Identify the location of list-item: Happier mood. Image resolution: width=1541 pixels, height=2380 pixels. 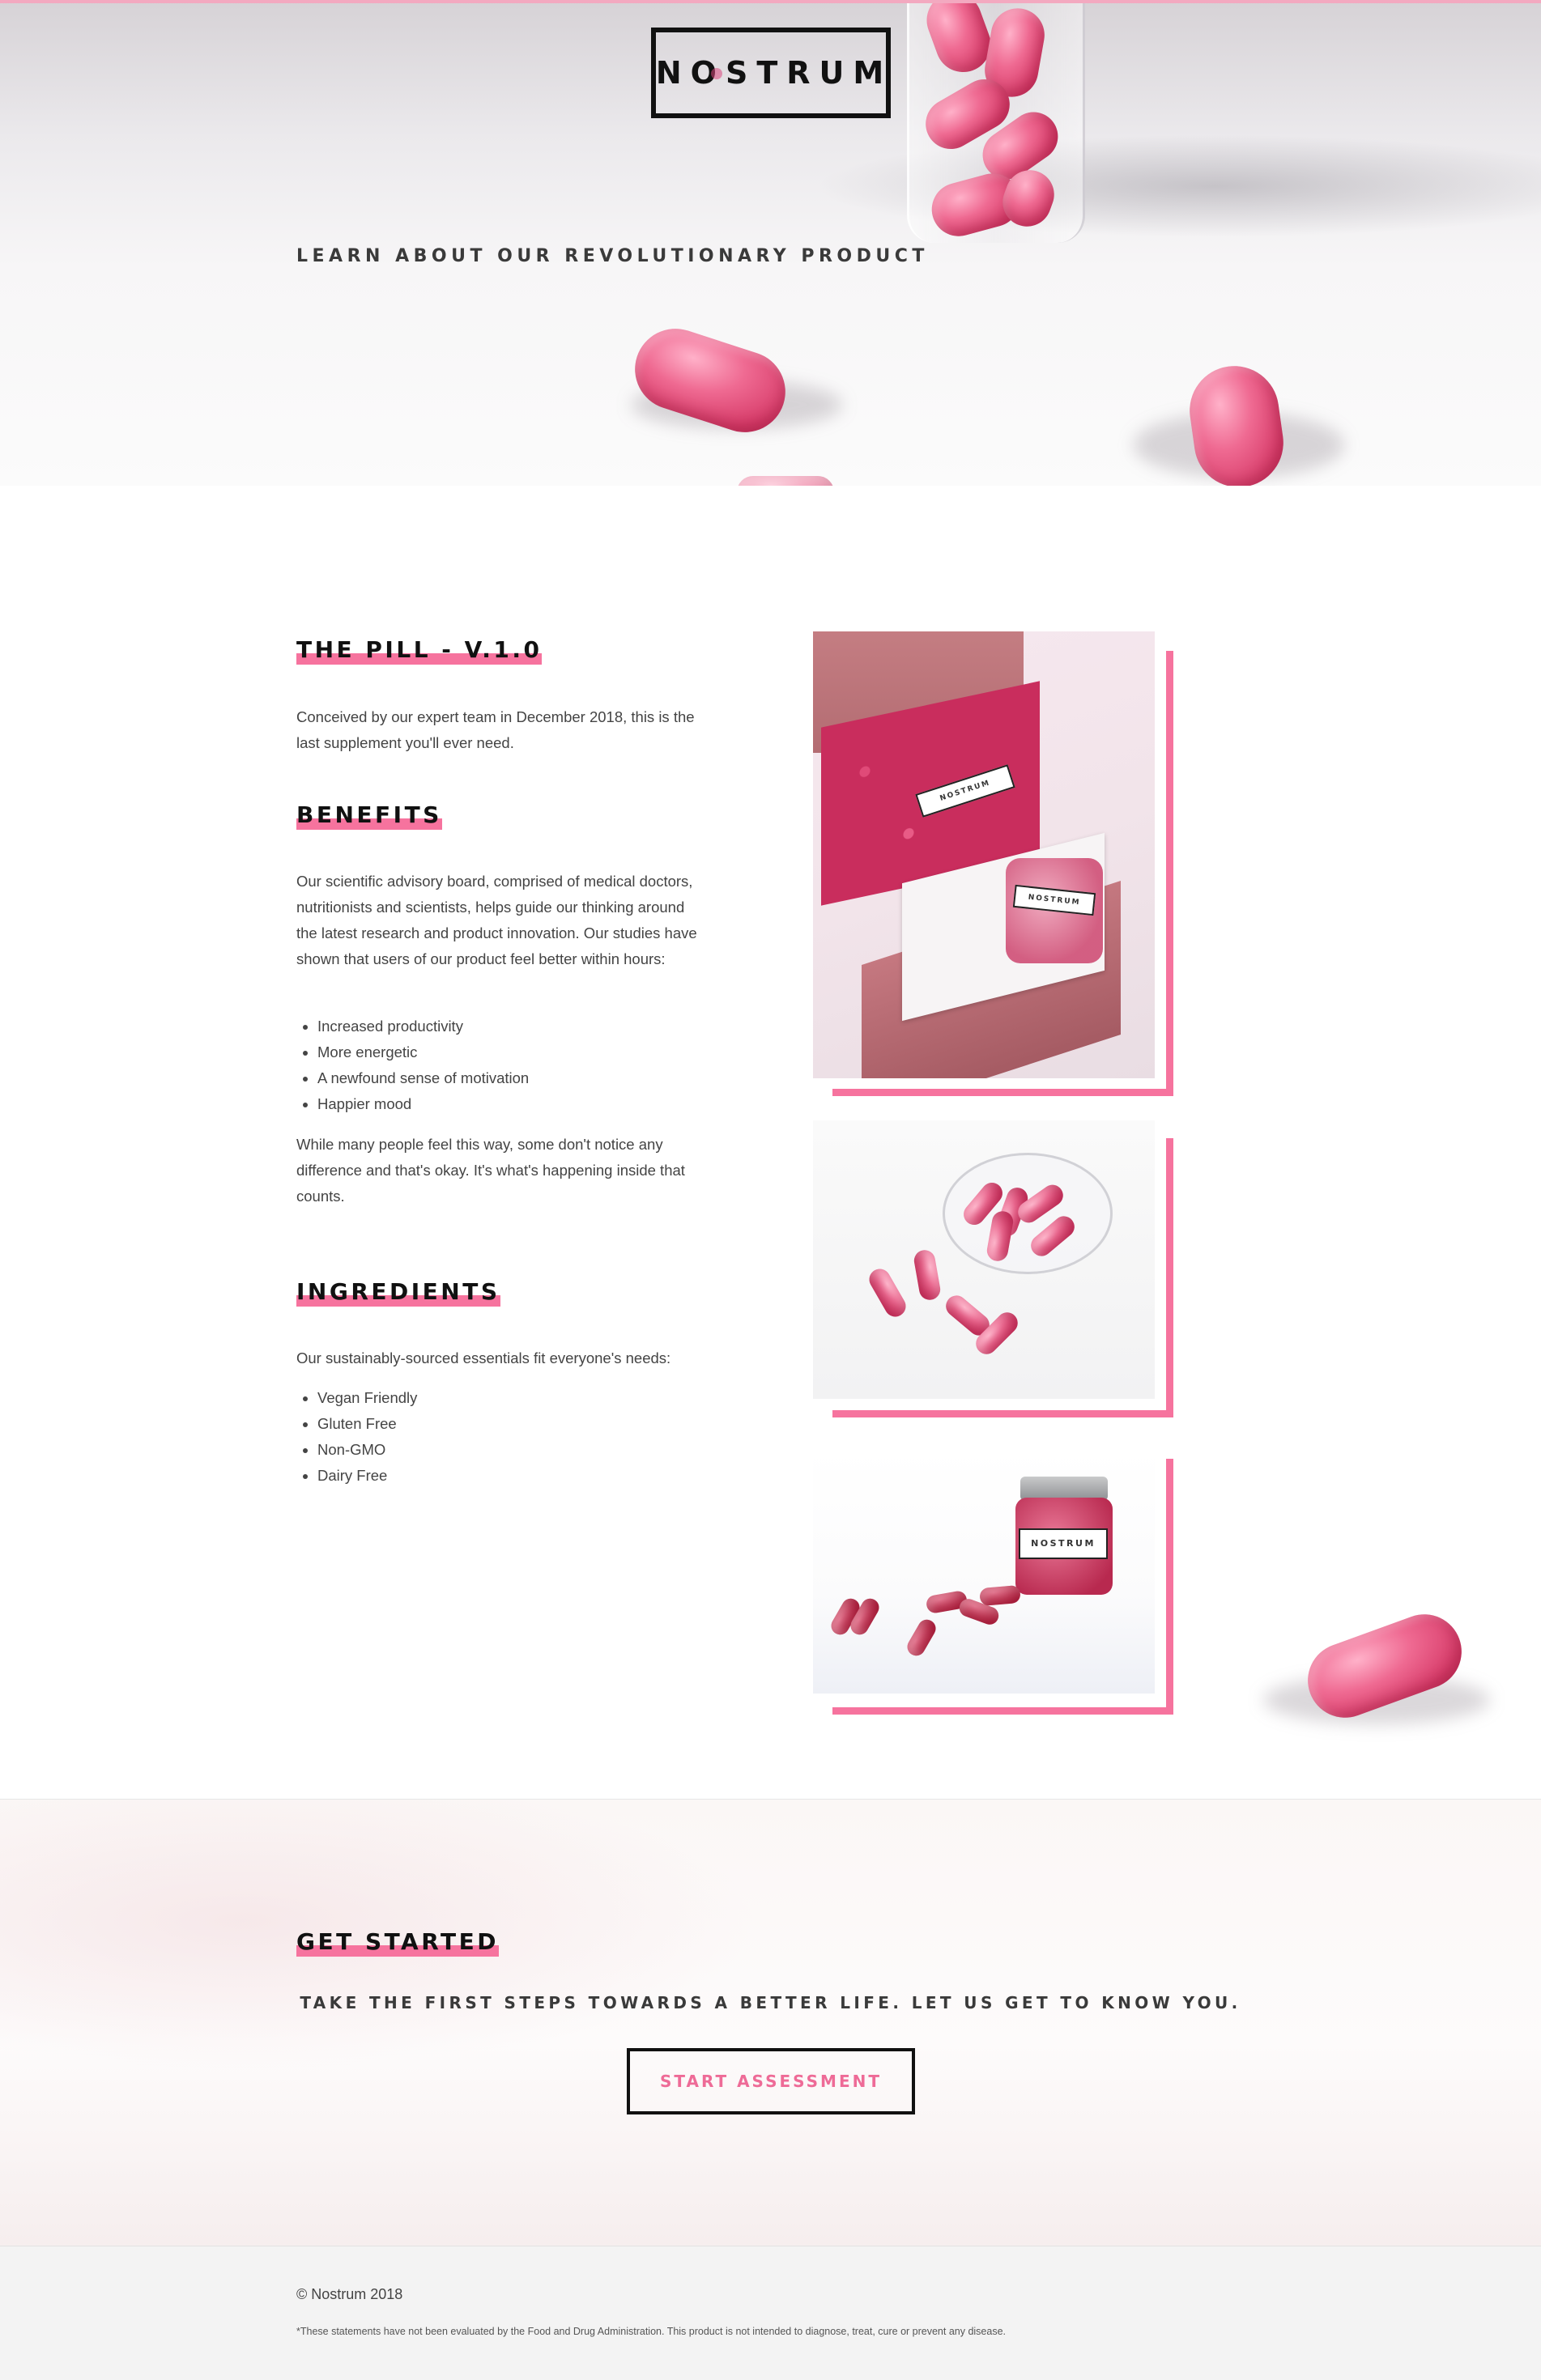
(509, 1104).